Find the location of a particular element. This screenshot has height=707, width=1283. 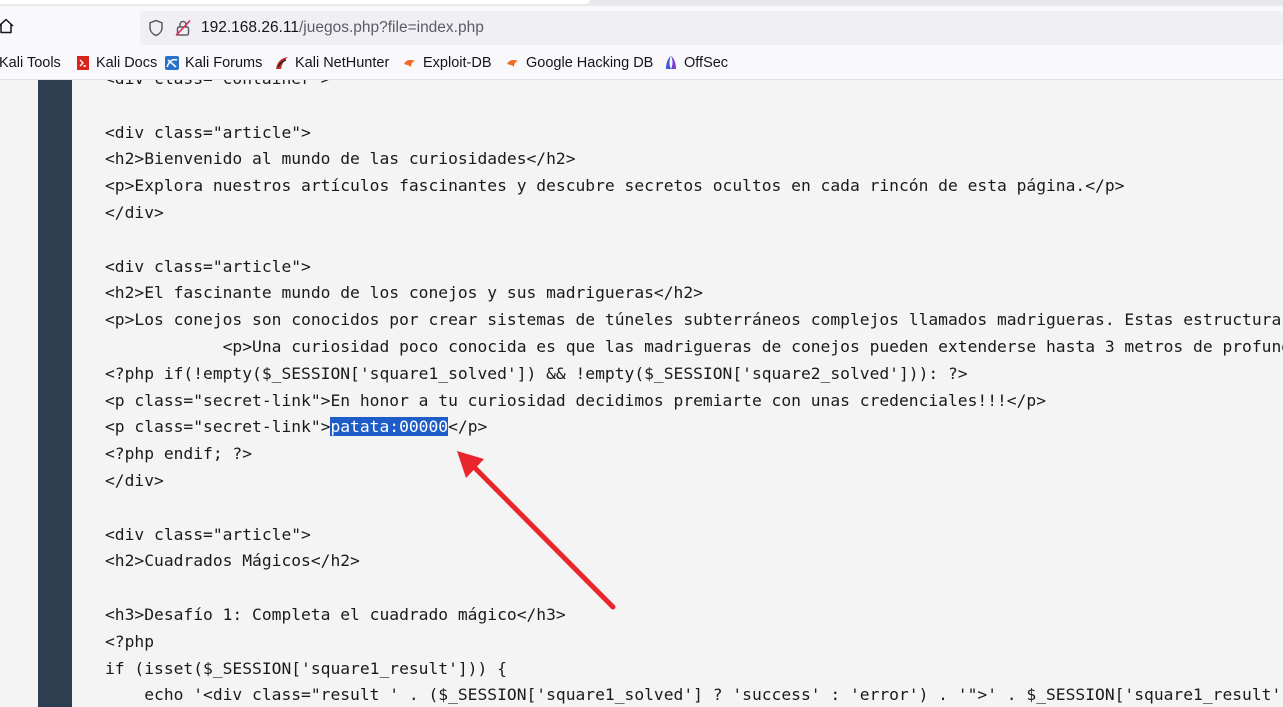

bookmark-kali-forums: Kali Forums is located at coordinates (213, 63).